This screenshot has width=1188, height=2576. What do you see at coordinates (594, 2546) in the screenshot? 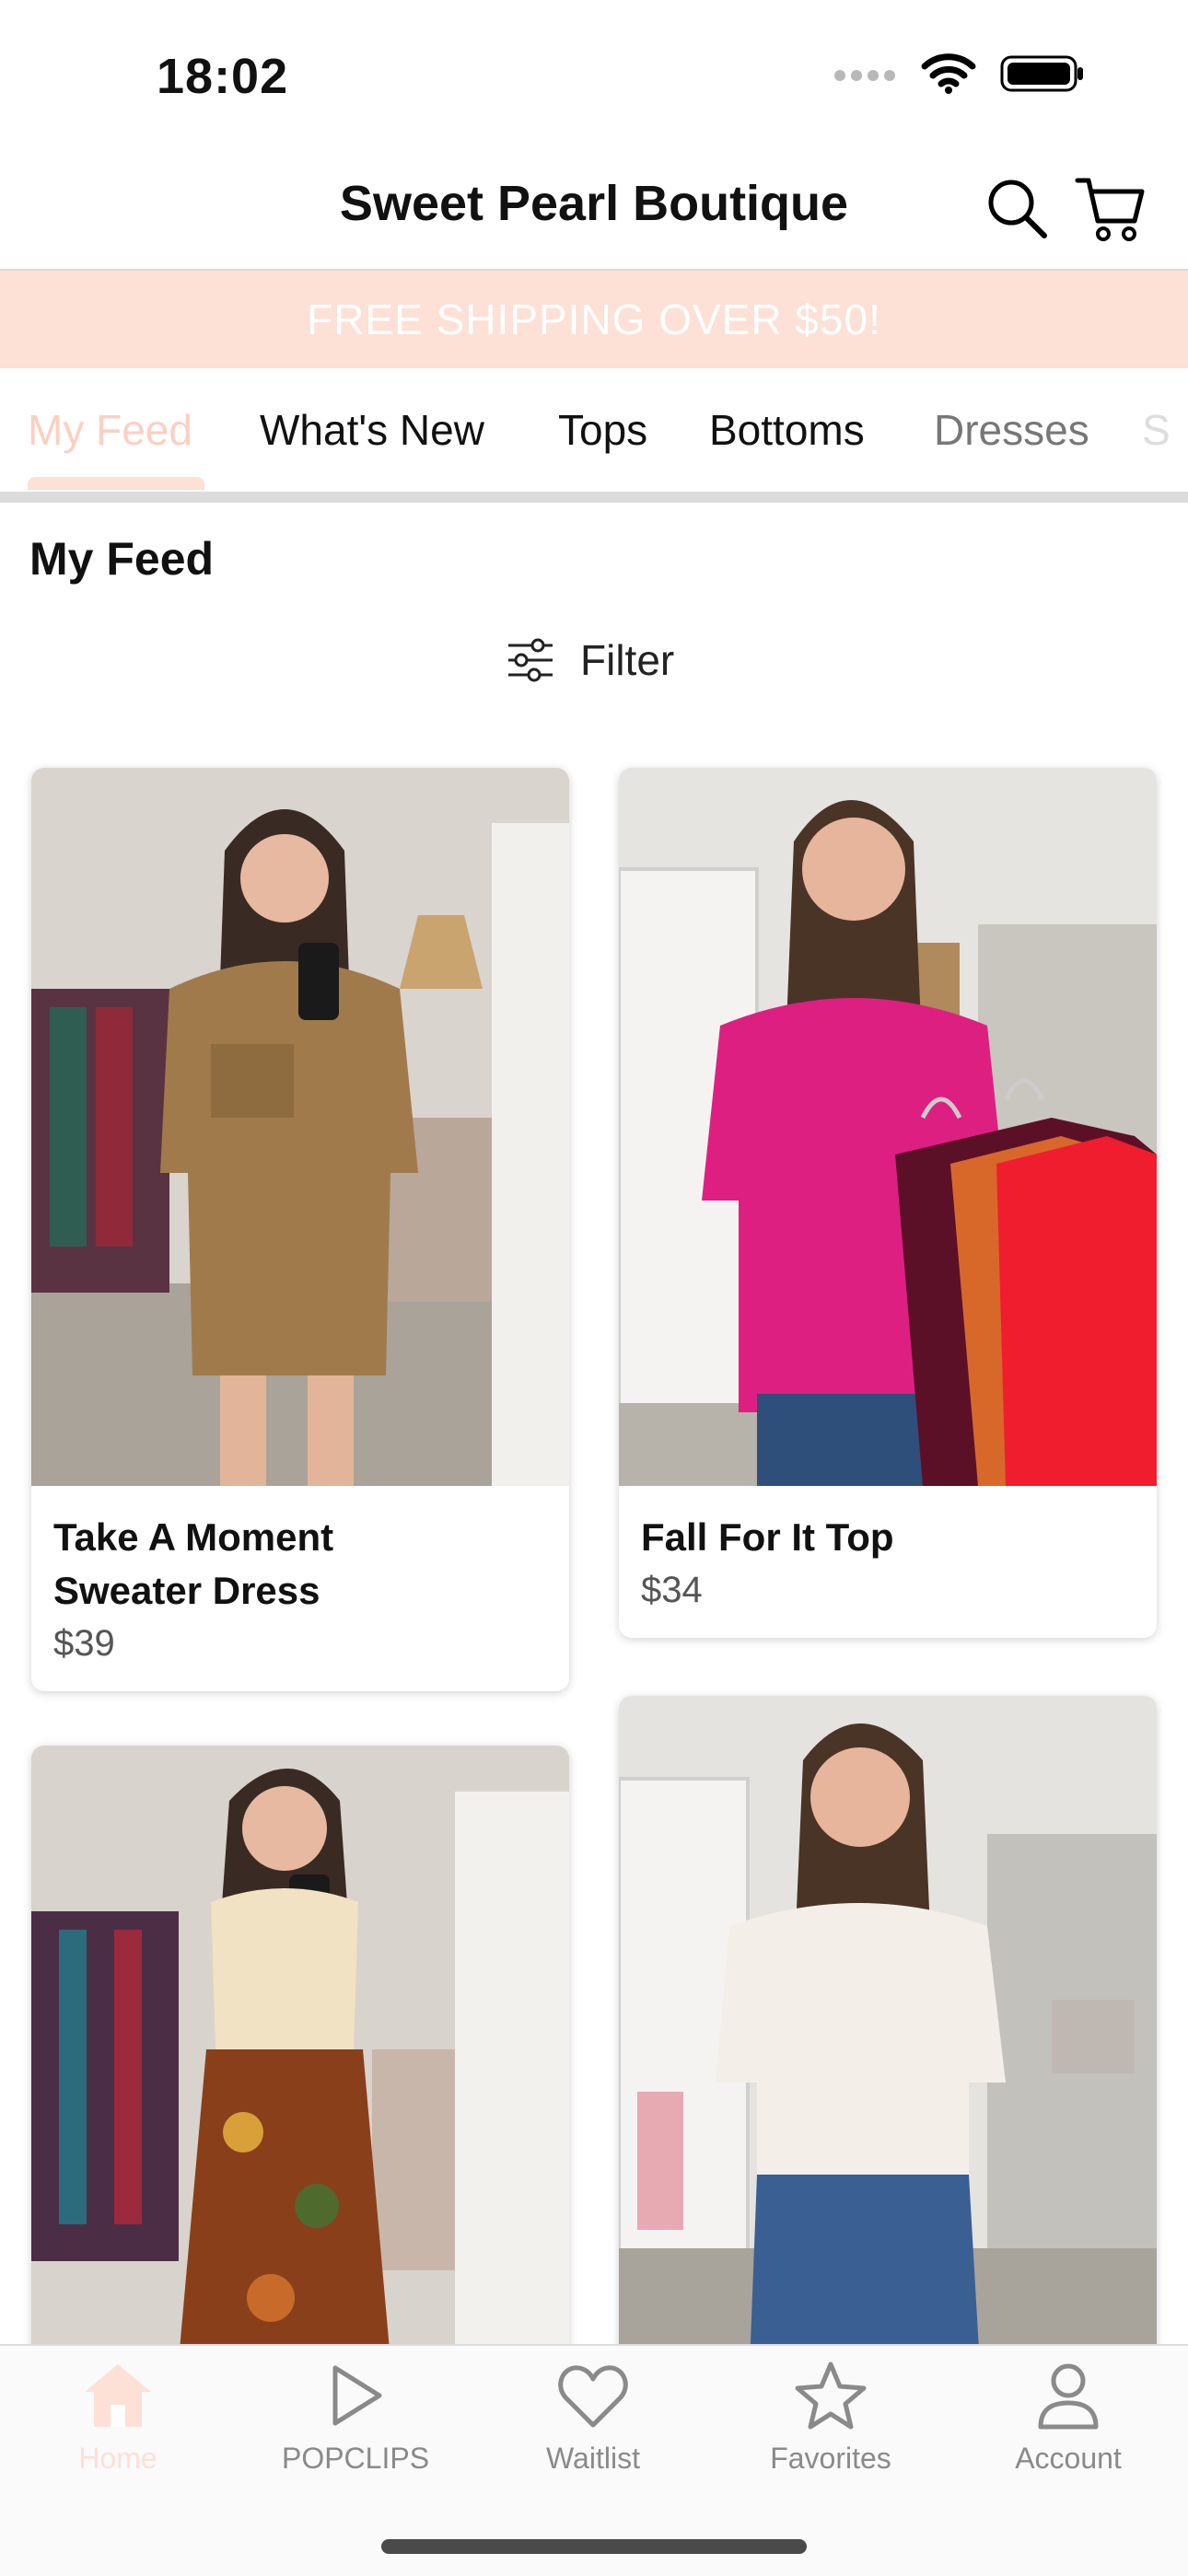
I see `home-indicator` at bounding box center [594, 2546].